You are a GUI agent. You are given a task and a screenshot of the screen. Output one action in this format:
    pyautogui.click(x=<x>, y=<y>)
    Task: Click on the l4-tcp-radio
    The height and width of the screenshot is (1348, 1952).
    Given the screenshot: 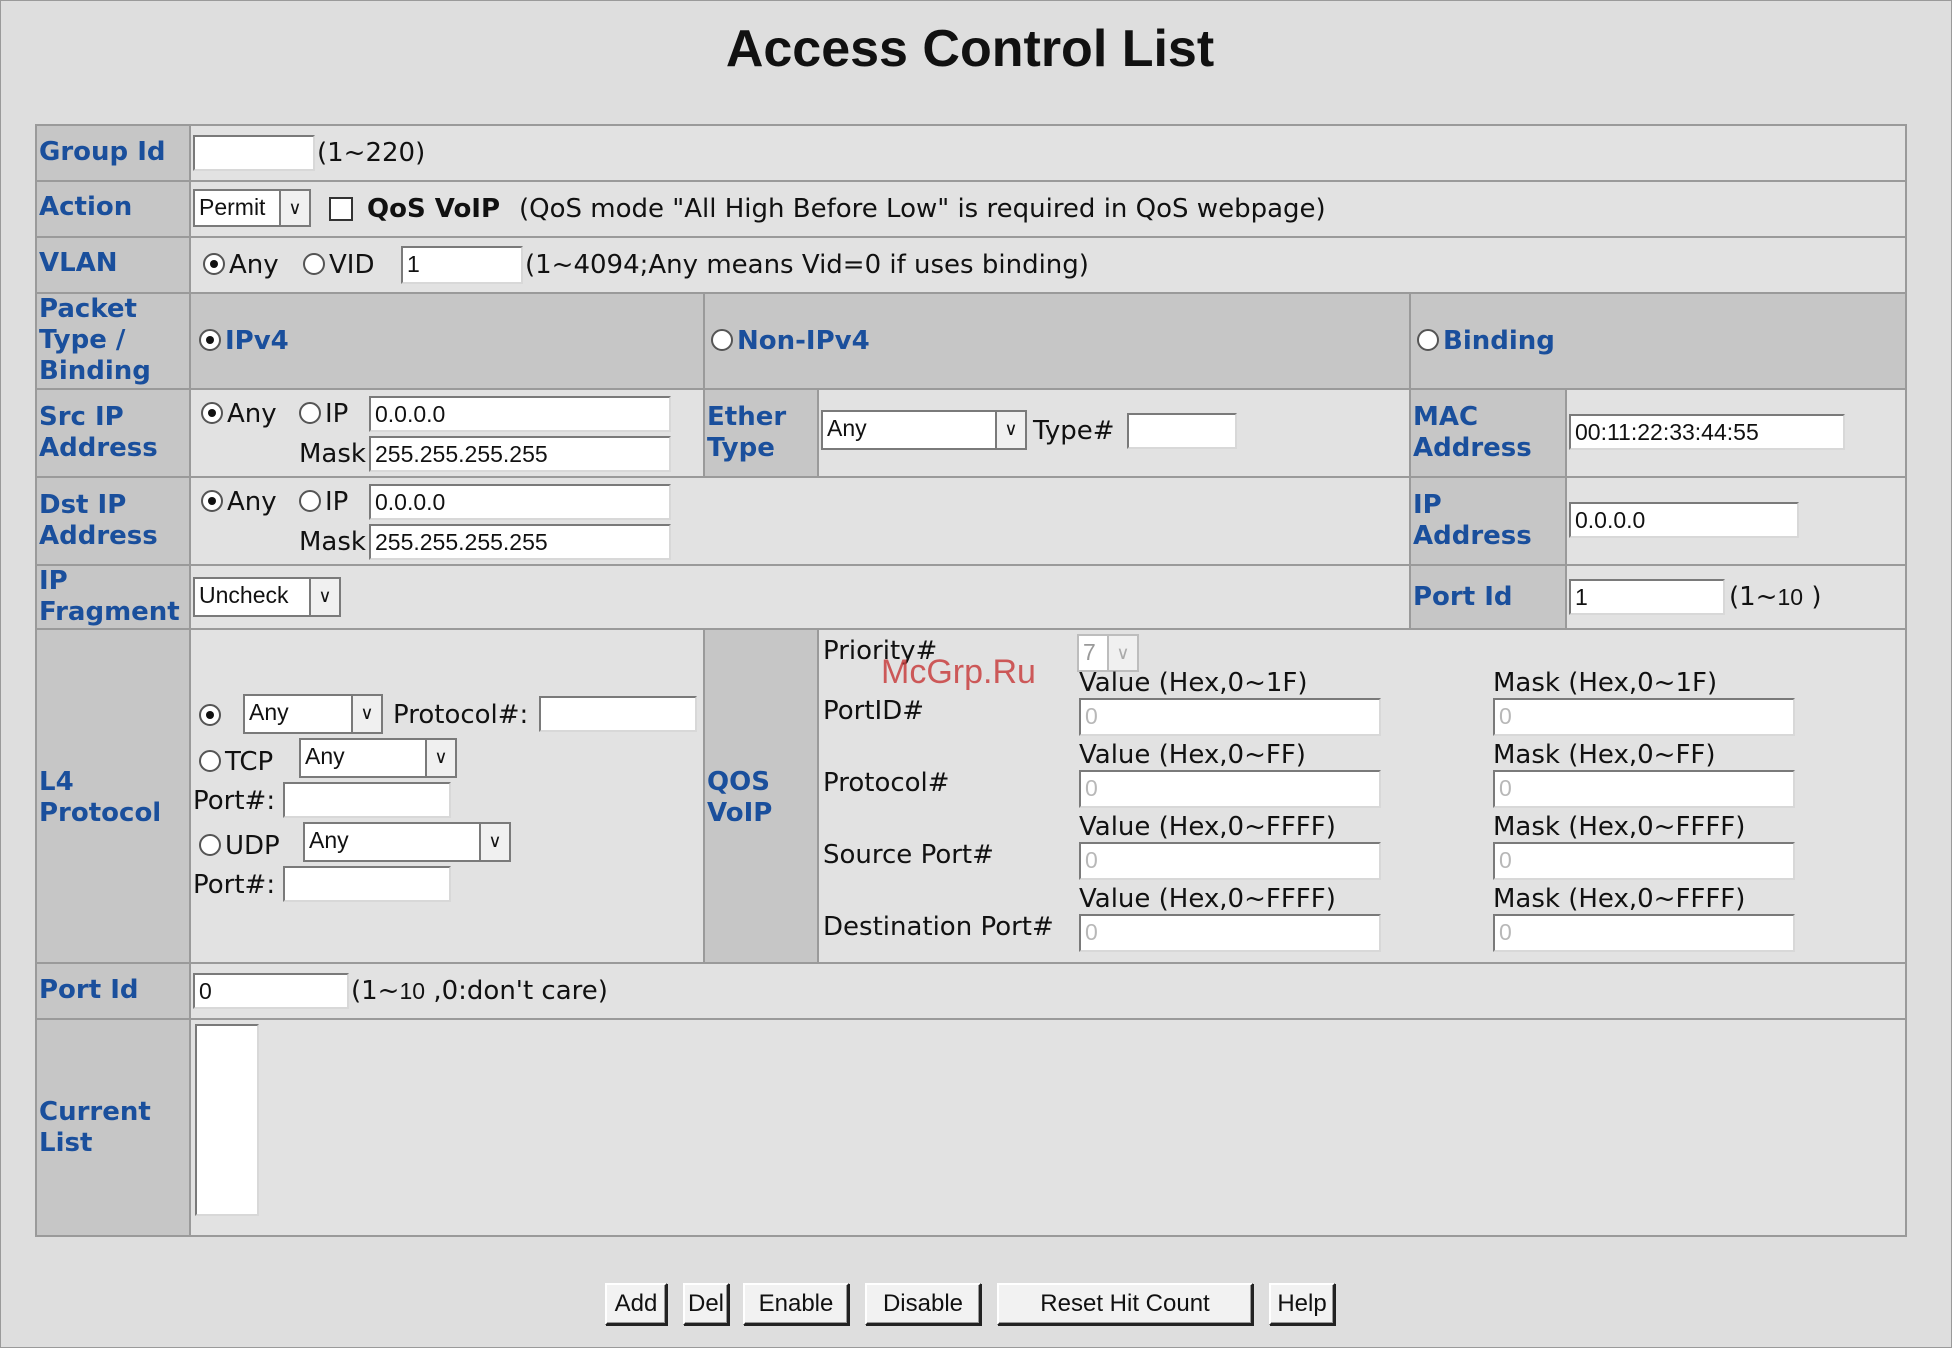 What is the action you would take?
    pyautogui.click(x=210, y=761)
    